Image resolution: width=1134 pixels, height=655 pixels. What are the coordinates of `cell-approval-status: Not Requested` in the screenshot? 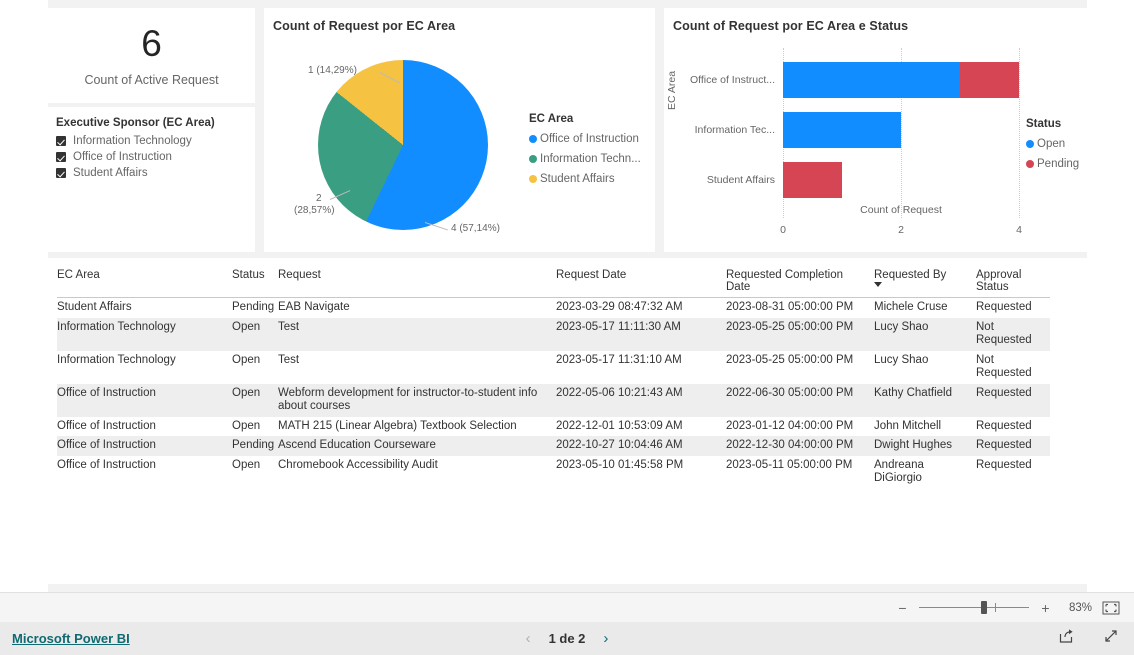 It's located at (1013, 334).